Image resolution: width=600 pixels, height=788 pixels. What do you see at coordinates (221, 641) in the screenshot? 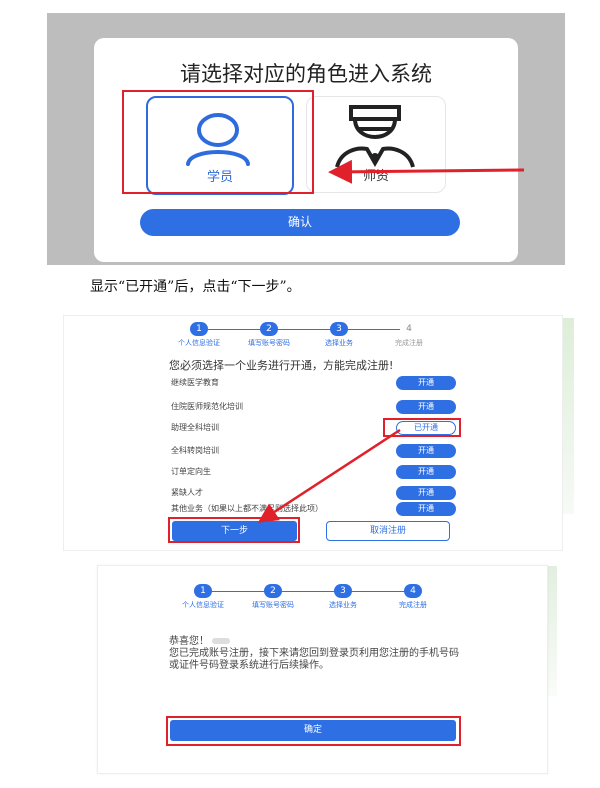
I see `redacted-name` at bounding box center [221, 641].